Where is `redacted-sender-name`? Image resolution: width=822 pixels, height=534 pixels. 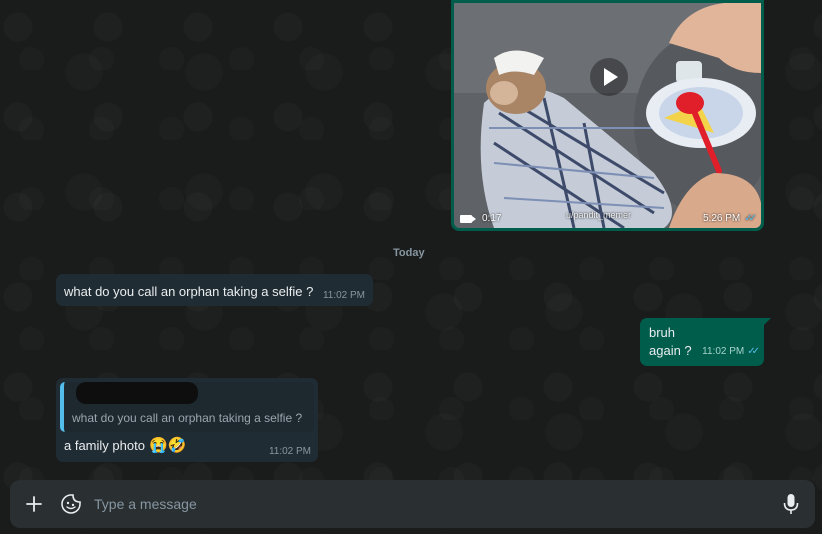
redacted-sender-name is located at coordinates (137, 393).